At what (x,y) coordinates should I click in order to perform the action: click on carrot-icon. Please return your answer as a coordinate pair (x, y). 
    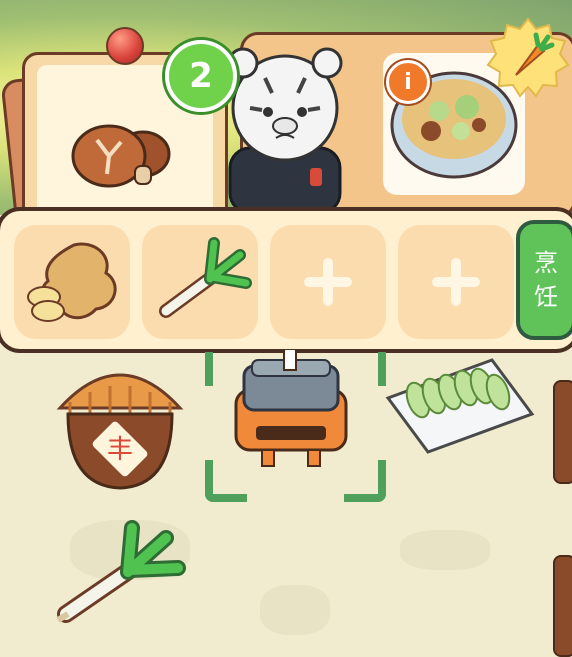
    Looking at the image, I should click on (528, 57).